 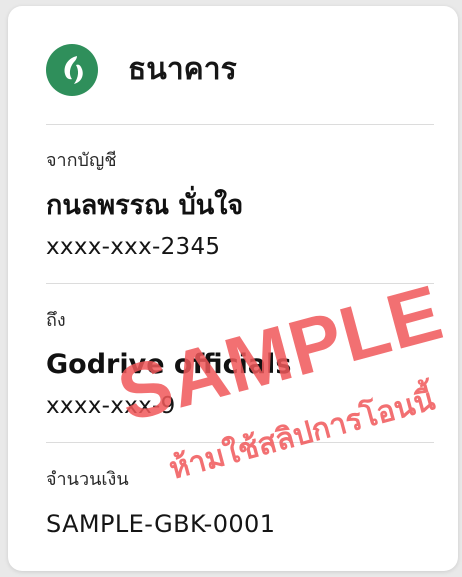 I want to click on amount-label: จำนวนเงิน, so click(x=87, y=479).